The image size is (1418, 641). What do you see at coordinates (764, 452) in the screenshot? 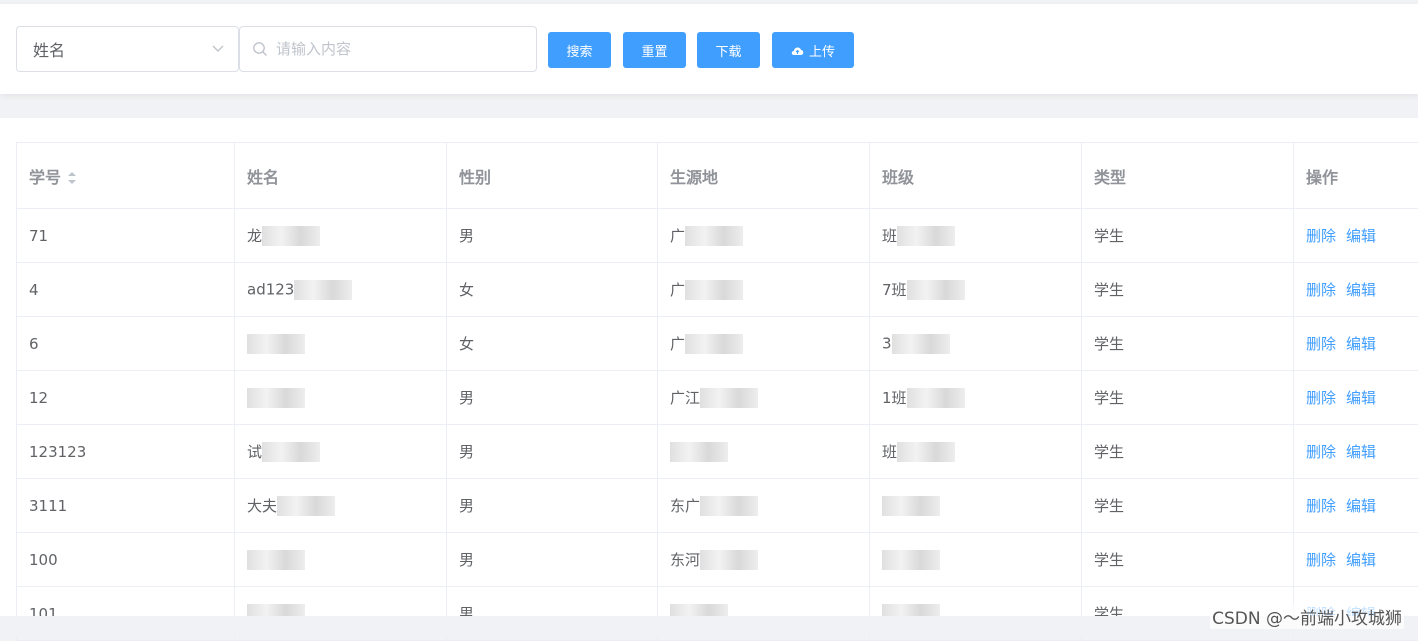
I see `cell-origin` at bounding box center [764, 452].